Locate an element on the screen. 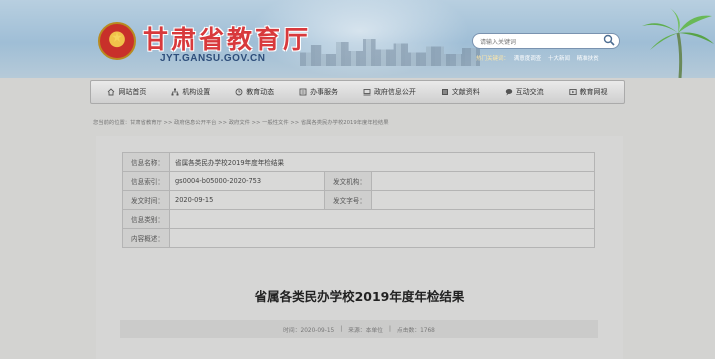  table-row: 信息类别： is located at coordinates (358, 219).